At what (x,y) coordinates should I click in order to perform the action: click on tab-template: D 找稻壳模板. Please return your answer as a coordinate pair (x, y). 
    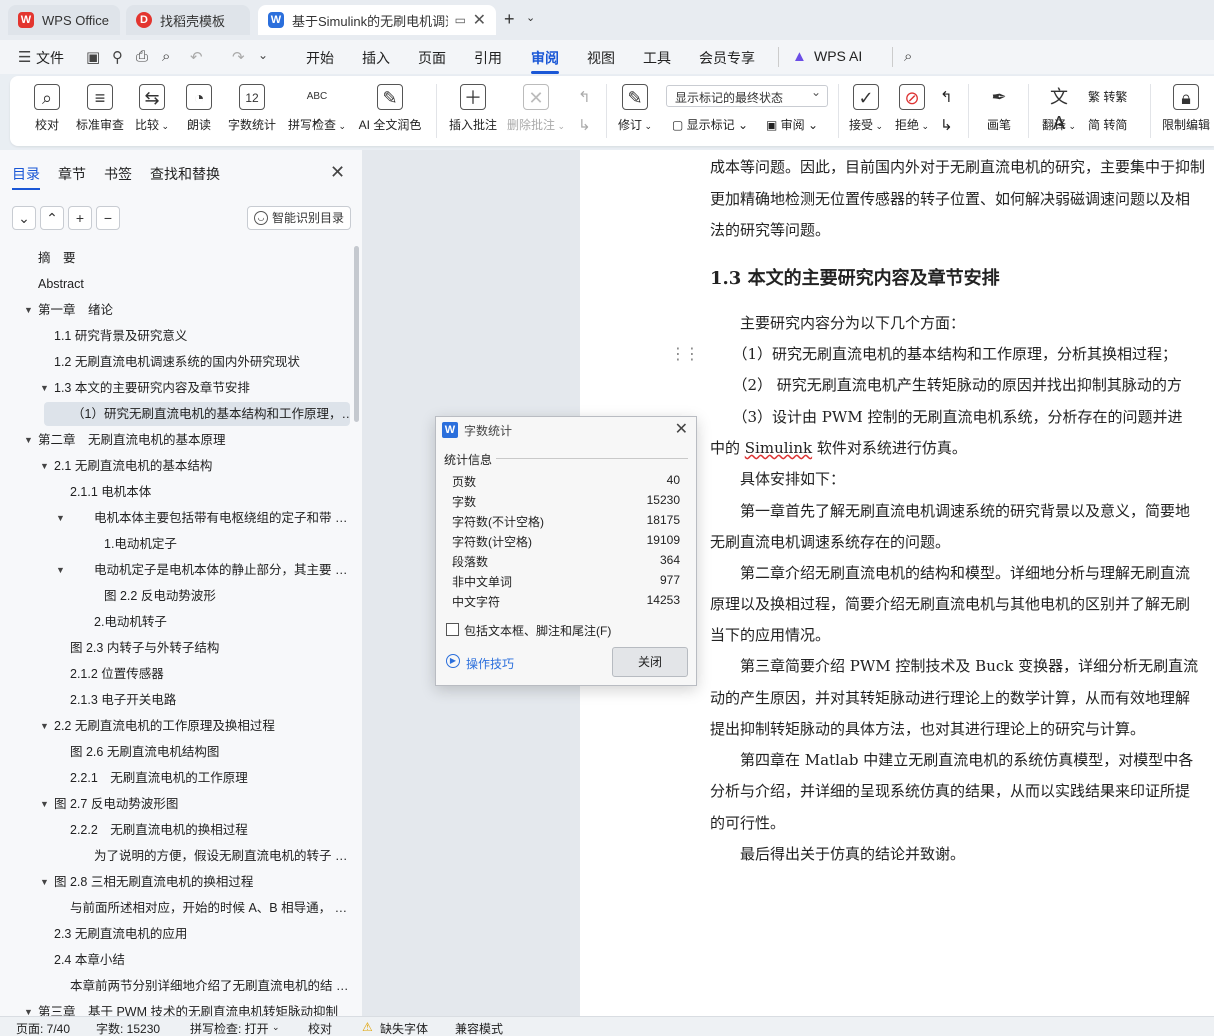
    Looking at the image, I should click on (188, 20).